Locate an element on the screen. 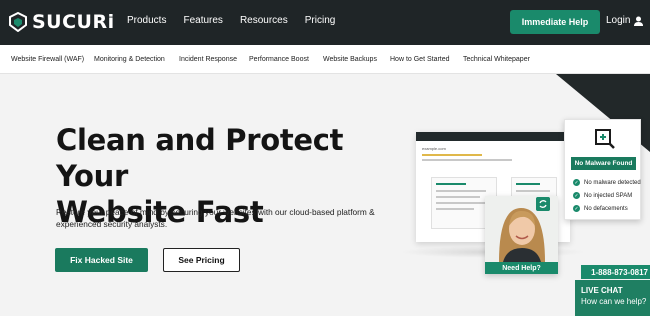 The width and height of the screenshot is (650, 316). subnav-incident-response: Incident Response is located at coordinates (208, 59).